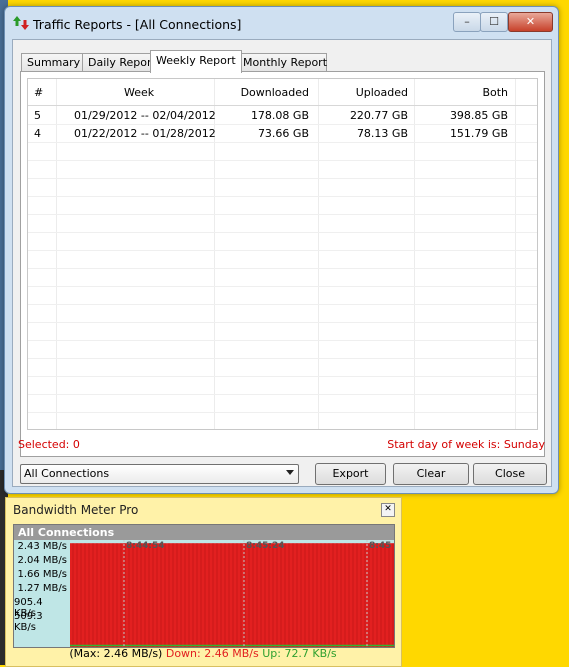  I want to click on meter-header: All Connections, so click(204, 532).